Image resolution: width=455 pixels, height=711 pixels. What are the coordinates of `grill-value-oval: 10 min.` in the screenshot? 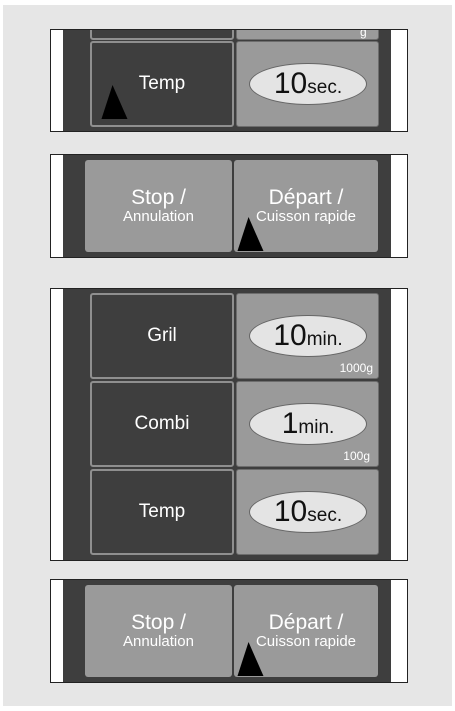 It's located at (308, 336).